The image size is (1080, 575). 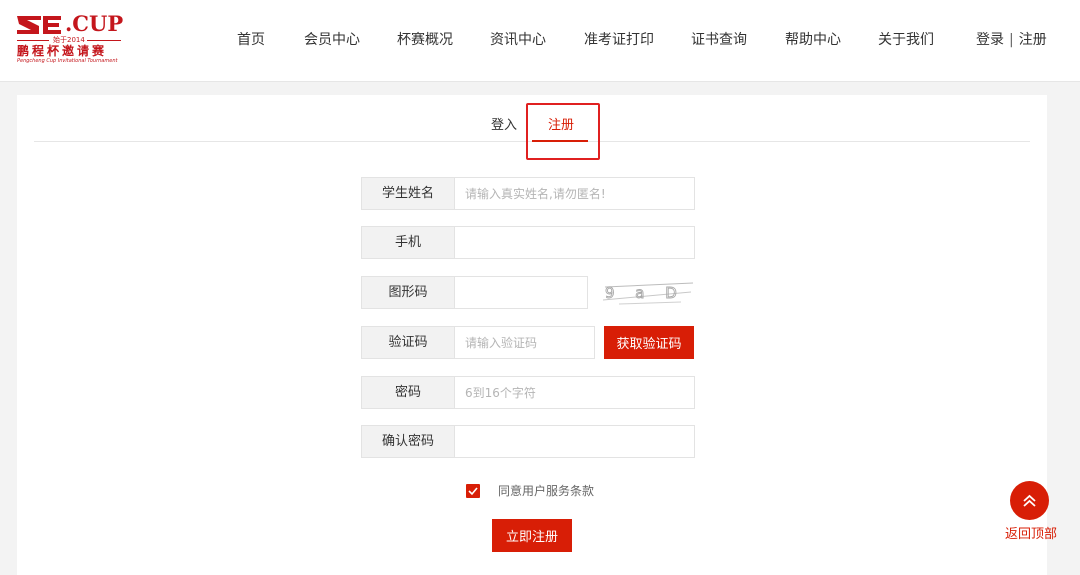 What do you see at coordinates (408, 242) in the screenshot?
I see `phone-label: 手机` at bounding box center [408, 242].